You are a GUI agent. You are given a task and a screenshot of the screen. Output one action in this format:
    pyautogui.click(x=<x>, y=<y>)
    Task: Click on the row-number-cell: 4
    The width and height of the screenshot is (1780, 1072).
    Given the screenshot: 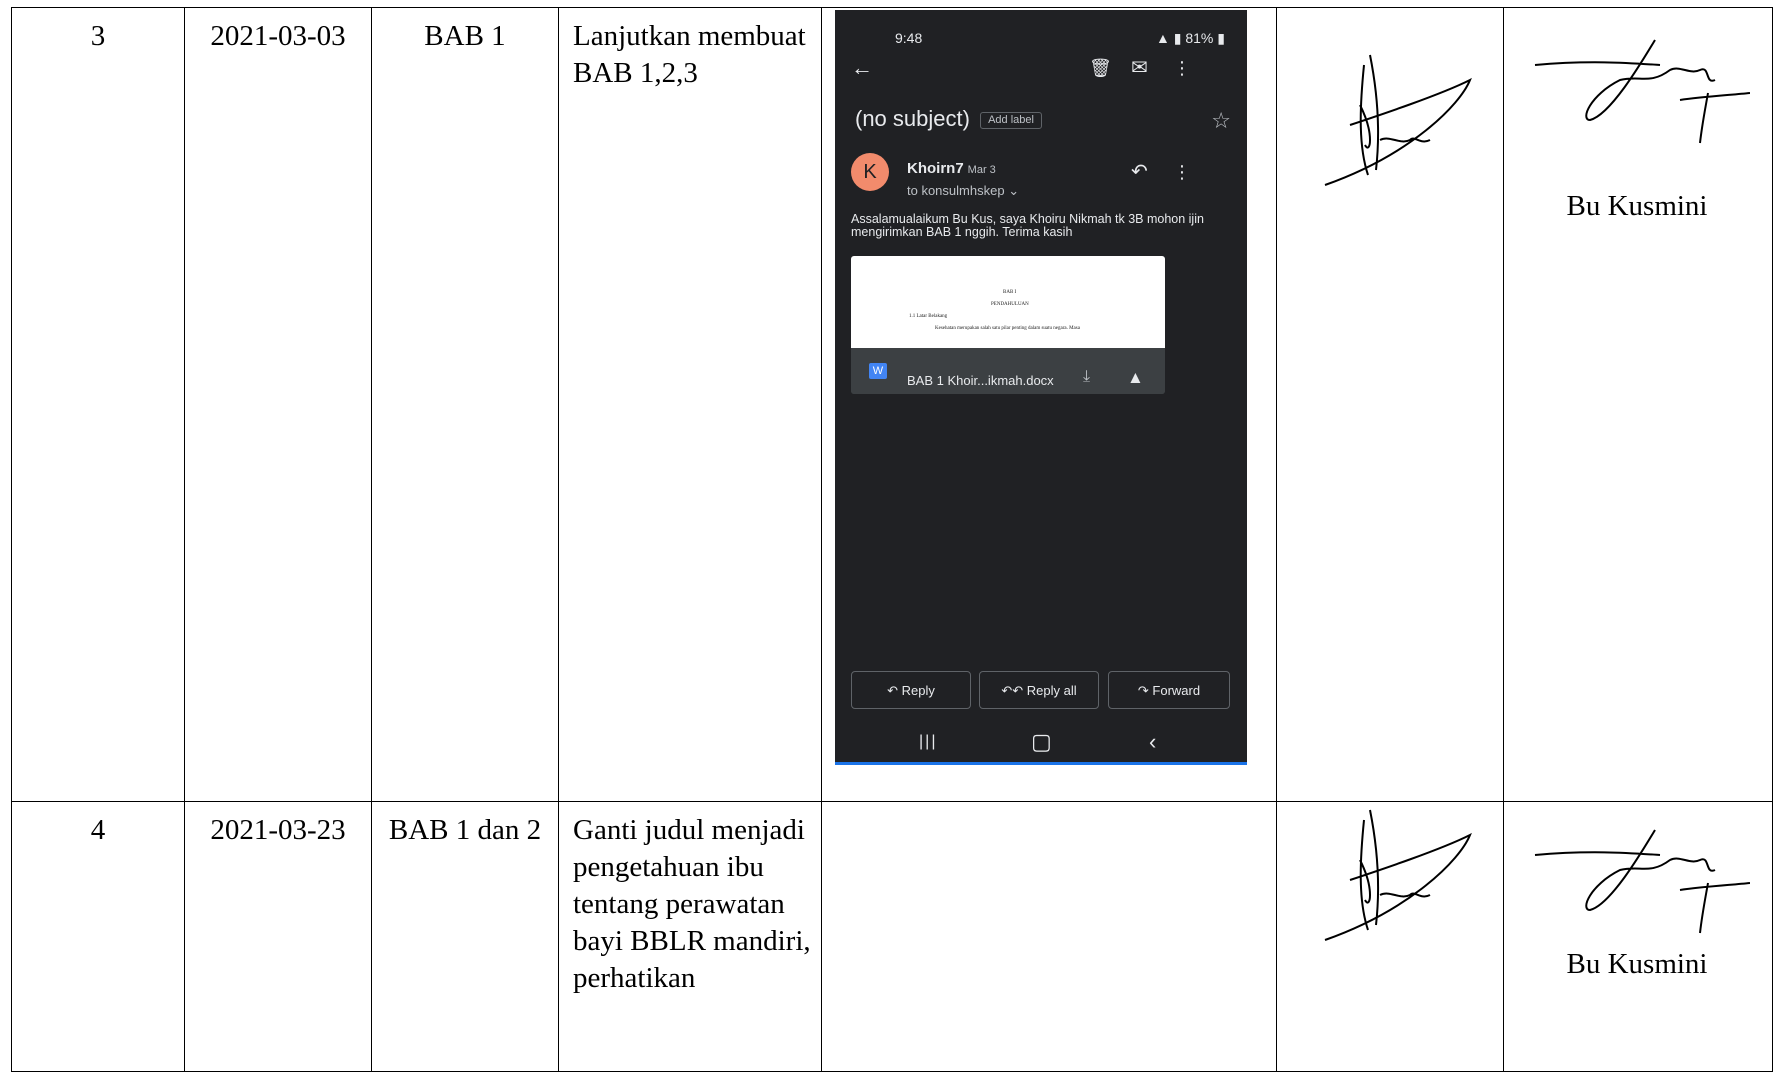 What is the action you would take?
    pyautogui.click(x=98, y=936)
    